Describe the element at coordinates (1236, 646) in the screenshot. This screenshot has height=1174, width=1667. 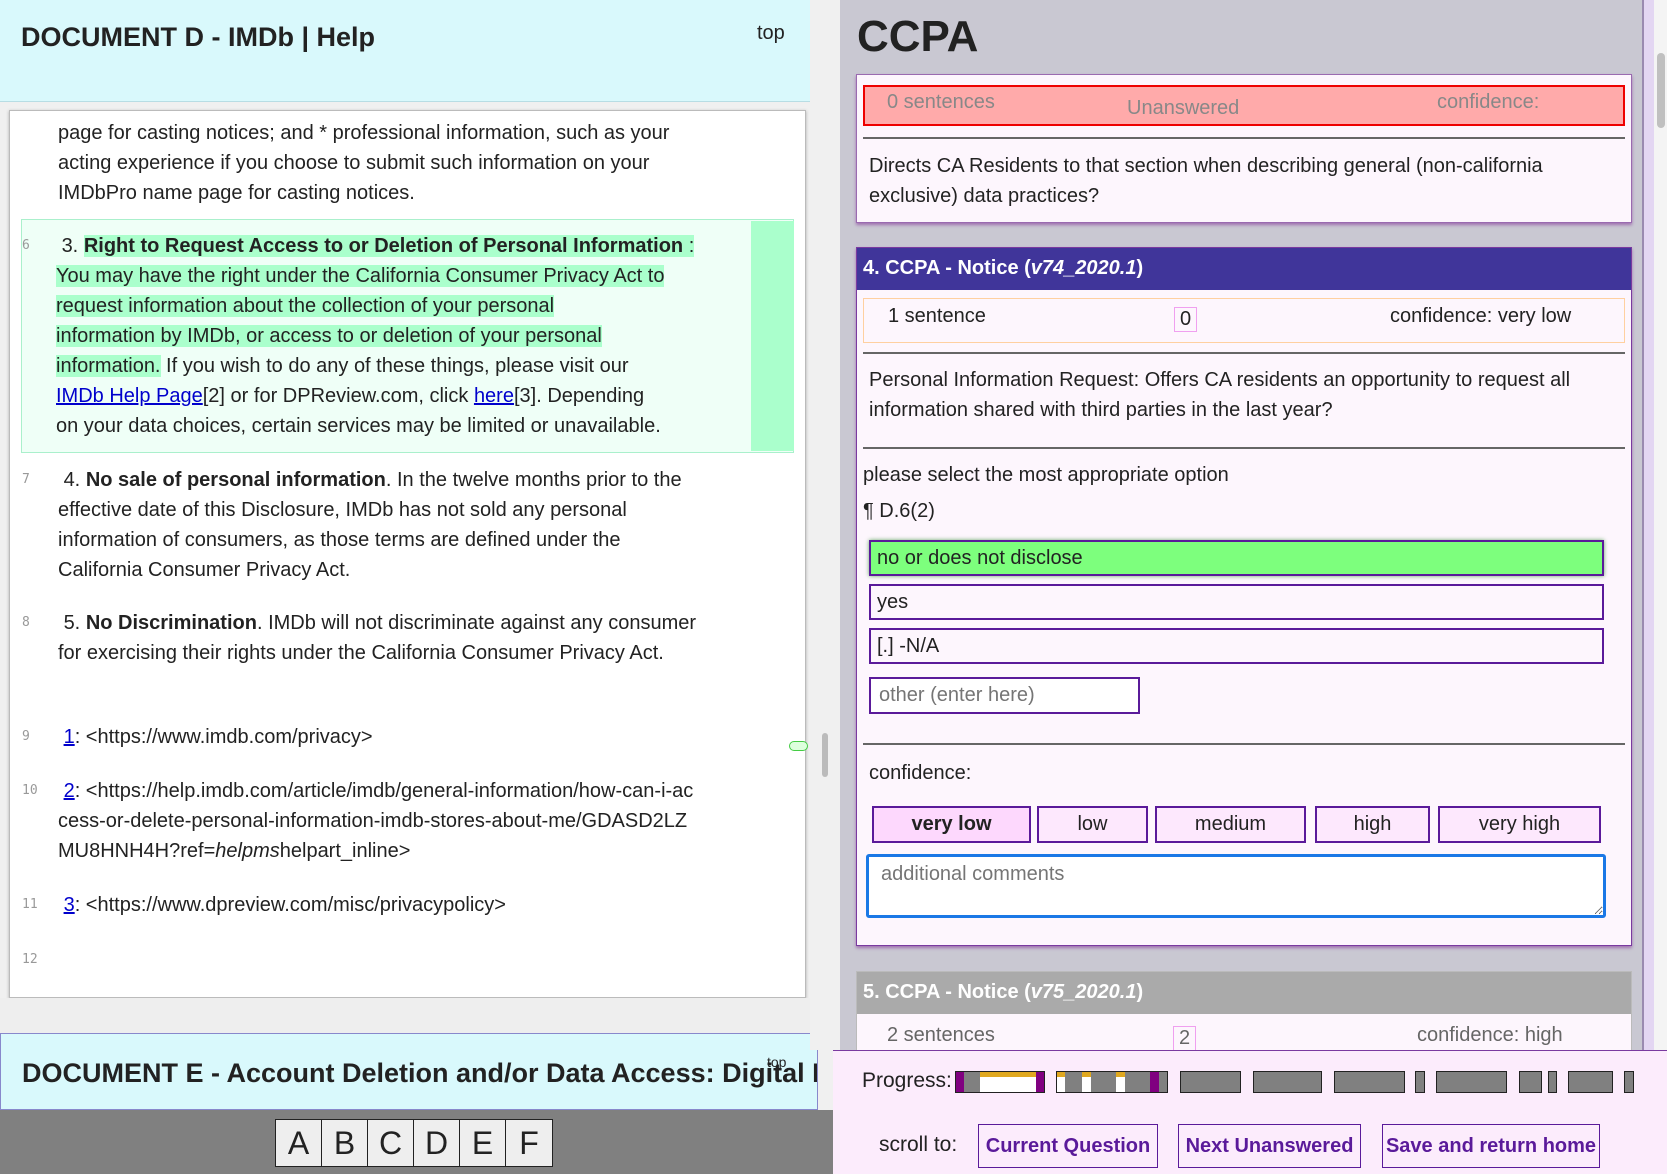
I see `option-na: [.] -N/A` at that location.